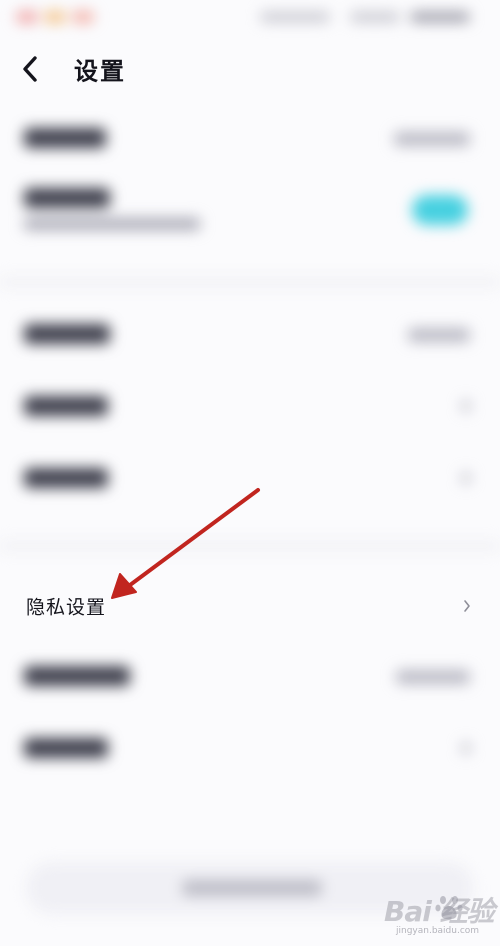 The width and height of the screenshot is (500, 946). What do you see at coordinates (31, 69) in the screenshot?
I see `chevron-left-icon` at bounding box center [31, 69].